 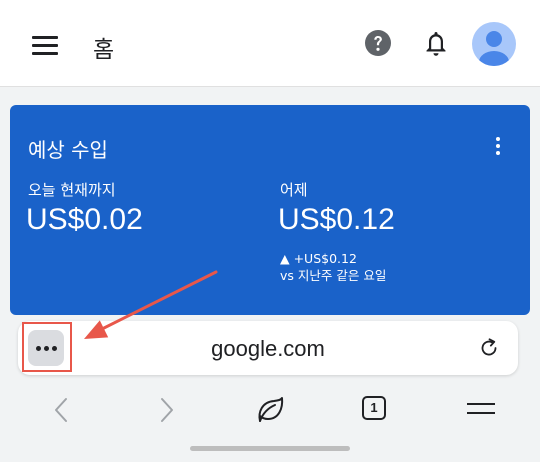 What do you see at coordinates (318, 258) in the screenshot?
I see `change-value: ▲ +US$0.12` at bounding box center [318, 258].